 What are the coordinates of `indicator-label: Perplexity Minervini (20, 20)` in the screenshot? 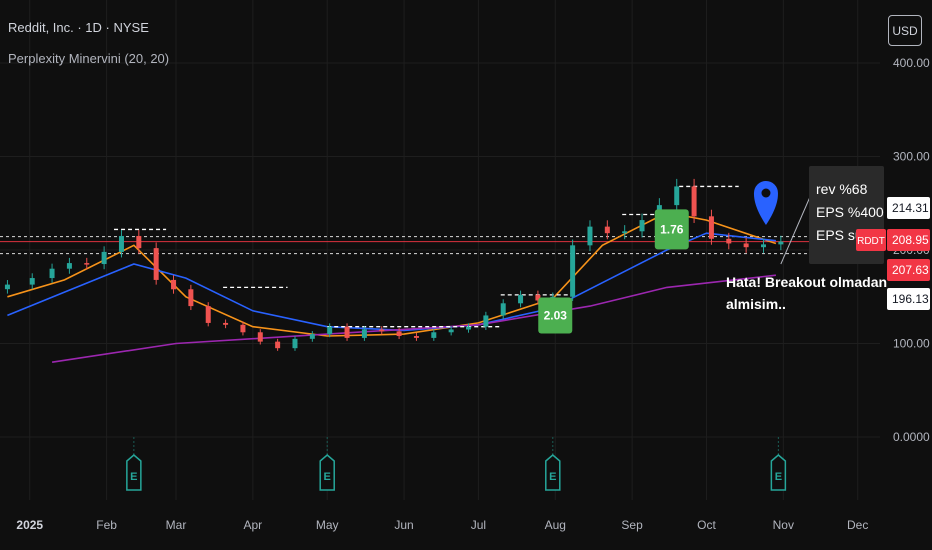 It's located at (88, 58).